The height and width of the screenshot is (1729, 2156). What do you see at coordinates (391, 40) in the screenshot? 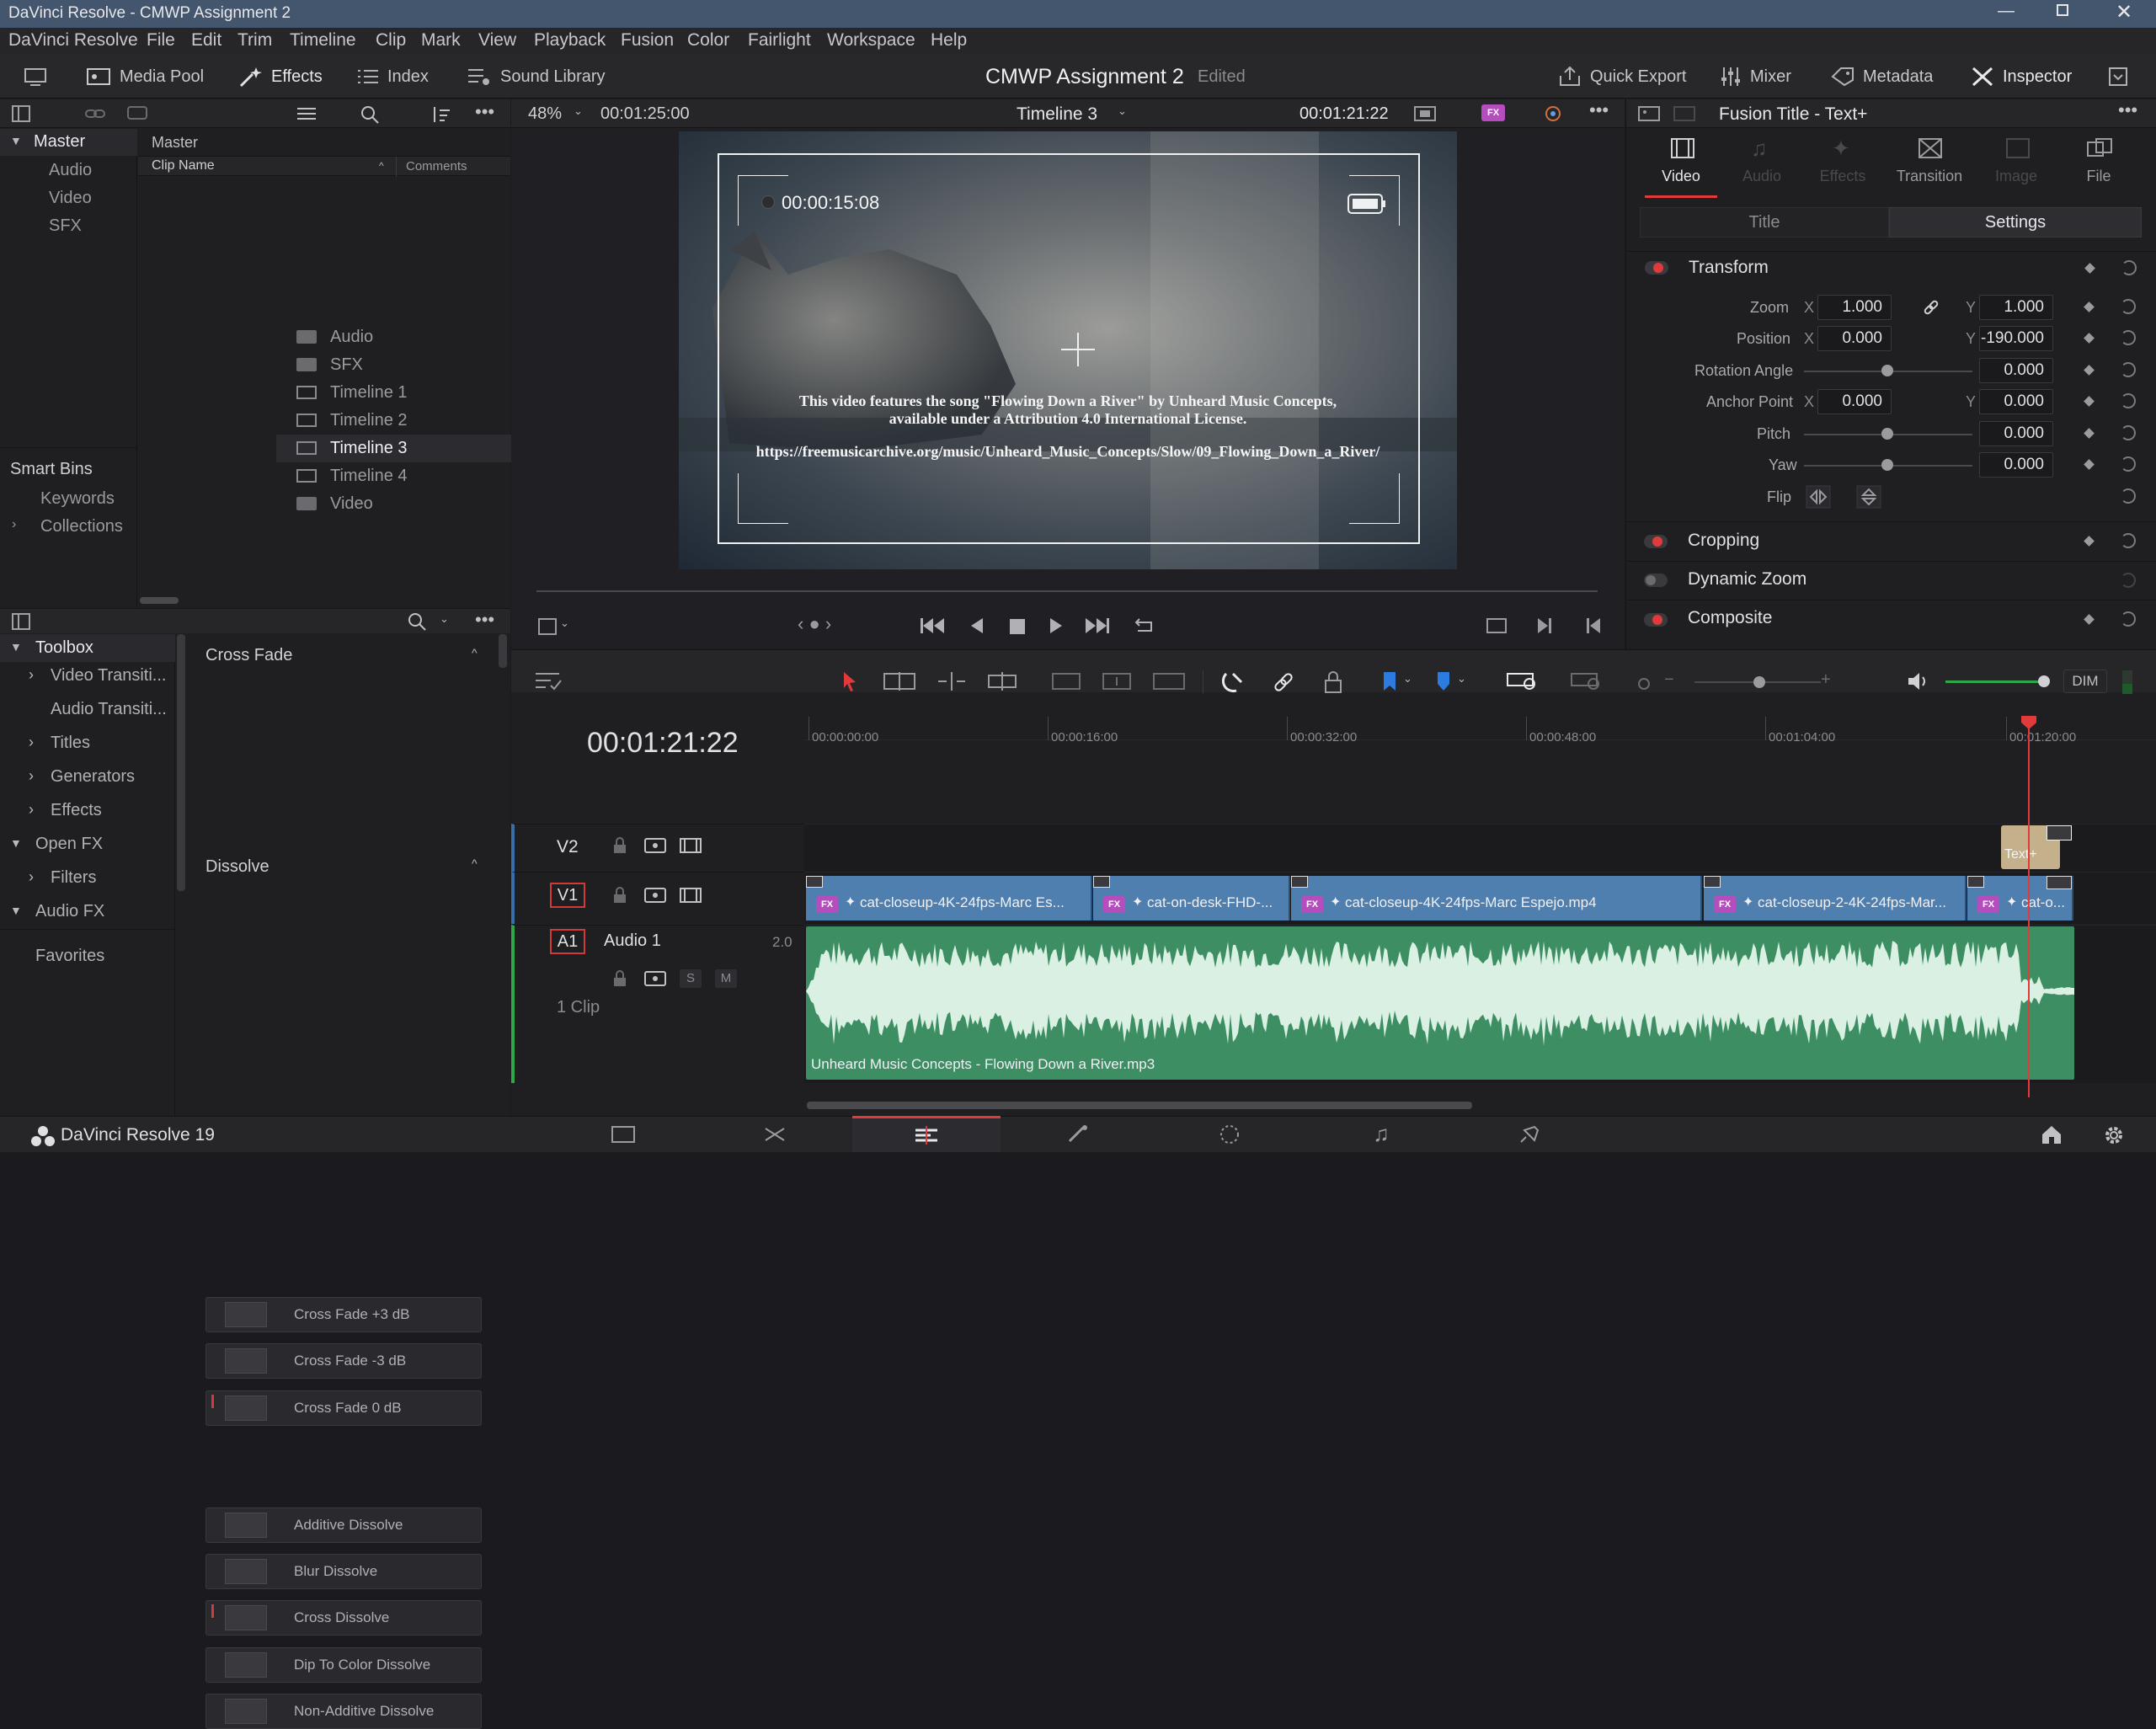
I see `menu-clip: Clip` at bounding box center [391, 40].